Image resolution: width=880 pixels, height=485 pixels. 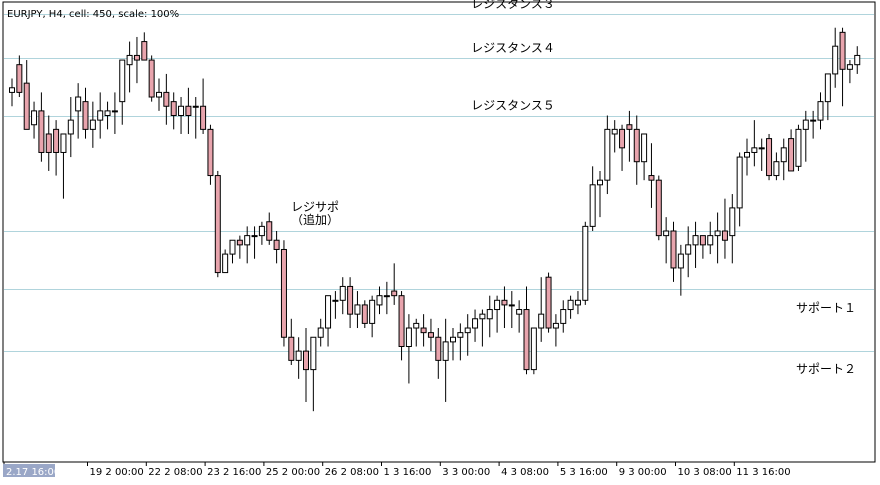 I want to click on x-tick-label: 2.17 16:00, so click(x=33, y=472).